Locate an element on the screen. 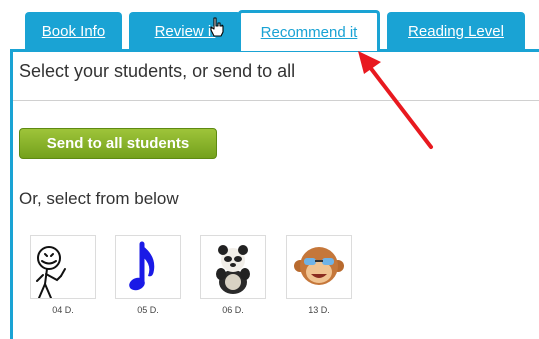 Image resolution: width=539 pixels, height=339 pixels. tab-reading-level-label: Reading Level is located at coordinates (456, 31).